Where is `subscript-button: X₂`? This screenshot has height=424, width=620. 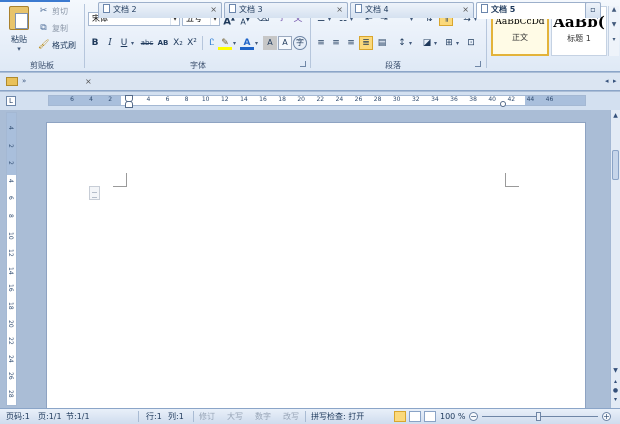 subscript-button: X₂ is located at coordinates (178, 43).